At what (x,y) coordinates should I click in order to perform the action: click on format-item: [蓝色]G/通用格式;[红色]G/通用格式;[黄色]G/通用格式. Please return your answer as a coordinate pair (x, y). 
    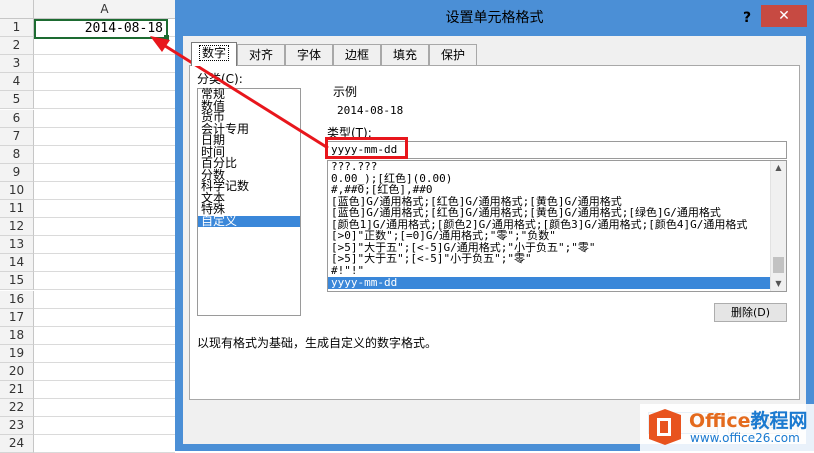
    Looking at the image, I should click on (551, 202).